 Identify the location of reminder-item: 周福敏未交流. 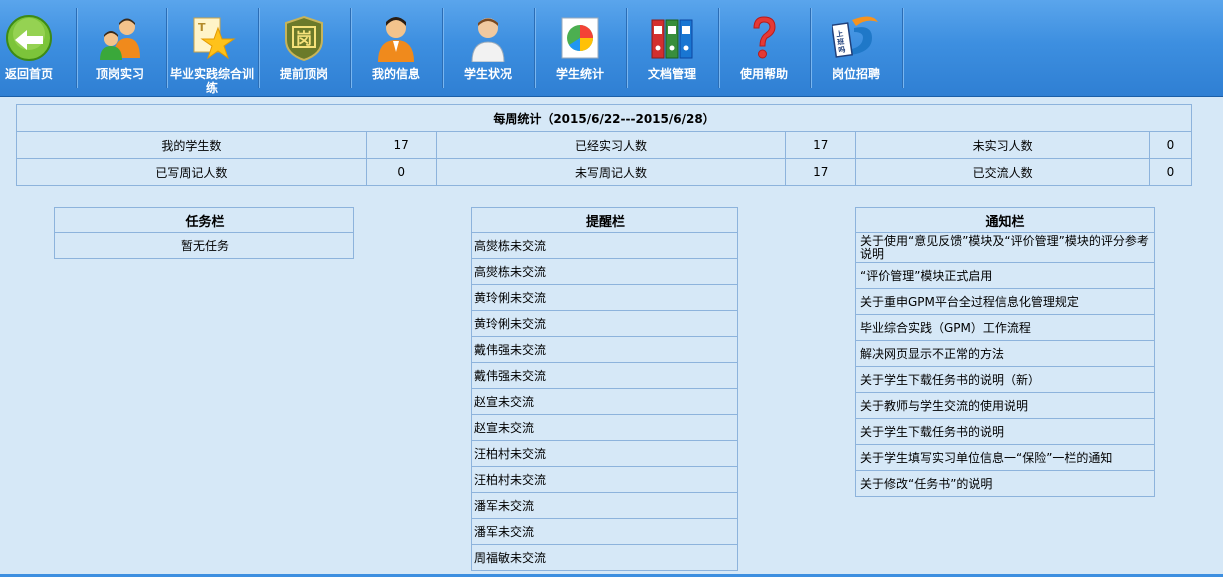
(604, 557).